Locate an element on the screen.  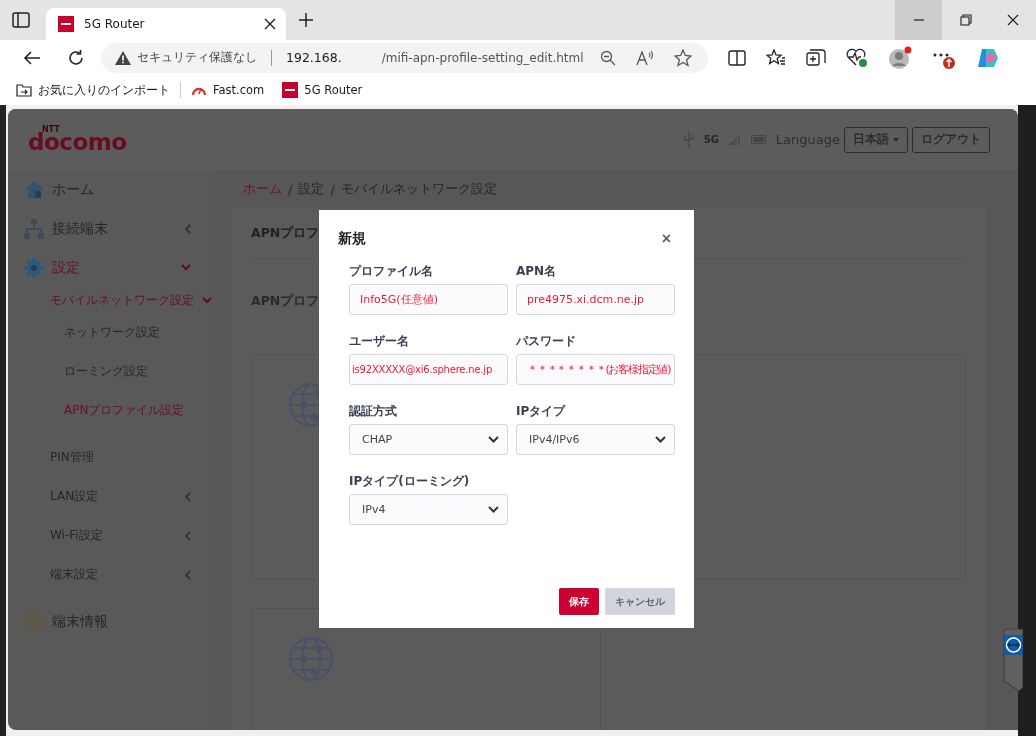
close-window-icon is located at coordinates (1012, 20).